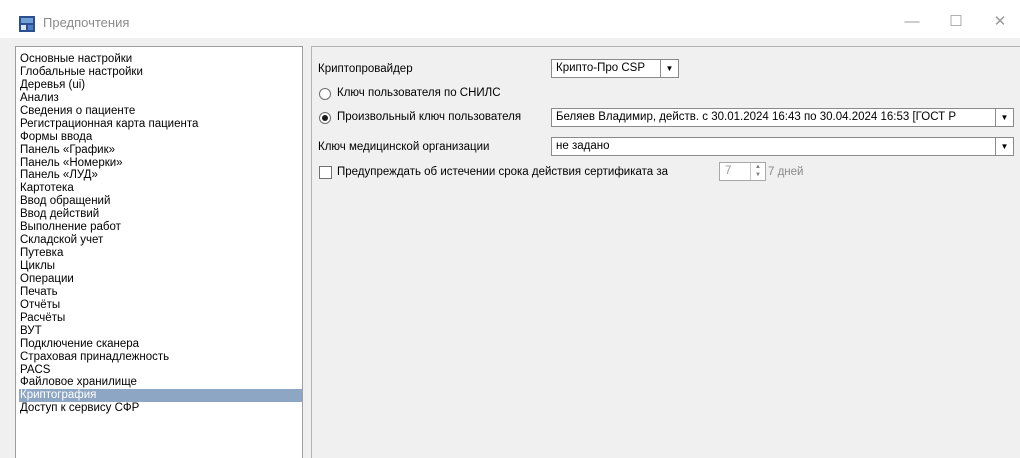 This screenshot has height=458, width=1020. I want to click on sidebar-item: Доступ к сервису СФР, so click(160, 408).